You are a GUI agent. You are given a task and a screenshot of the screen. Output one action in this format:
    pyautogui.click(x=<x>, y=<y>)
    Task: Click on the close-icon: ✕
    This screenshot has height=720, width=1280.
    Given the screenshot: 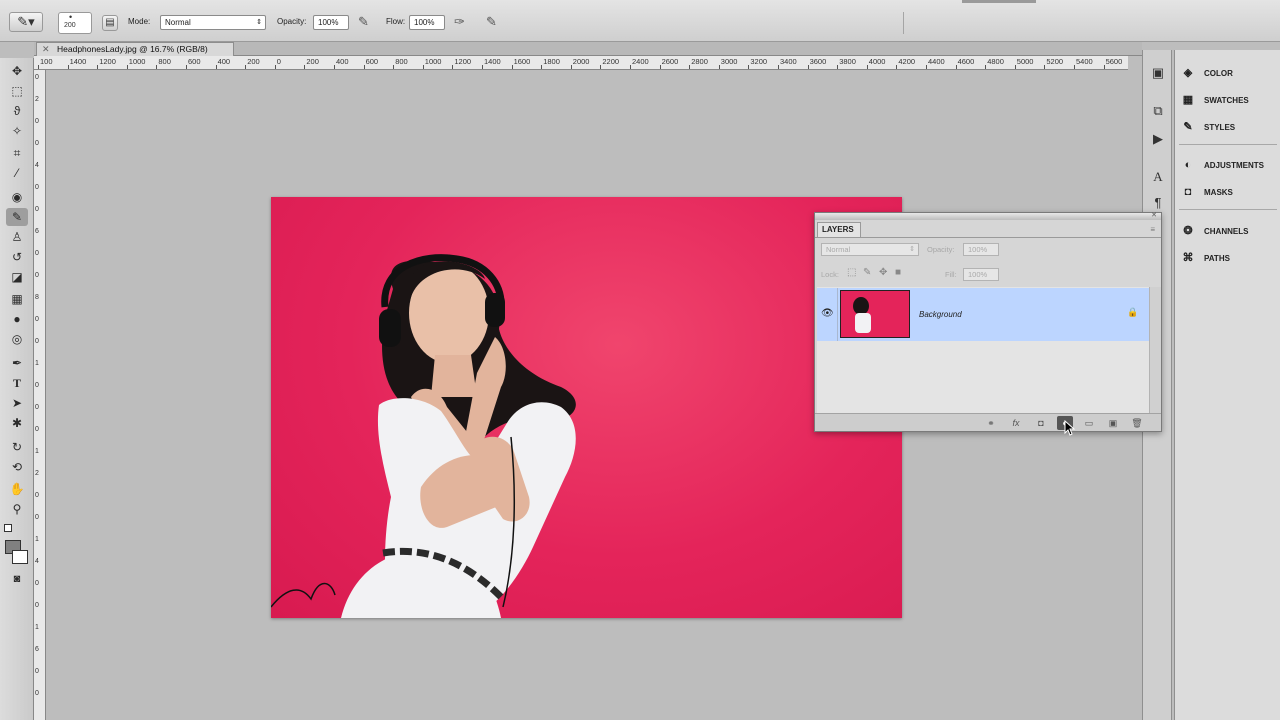 What is the action you would take?
    pyautogui.click(x=46, y=49)
    